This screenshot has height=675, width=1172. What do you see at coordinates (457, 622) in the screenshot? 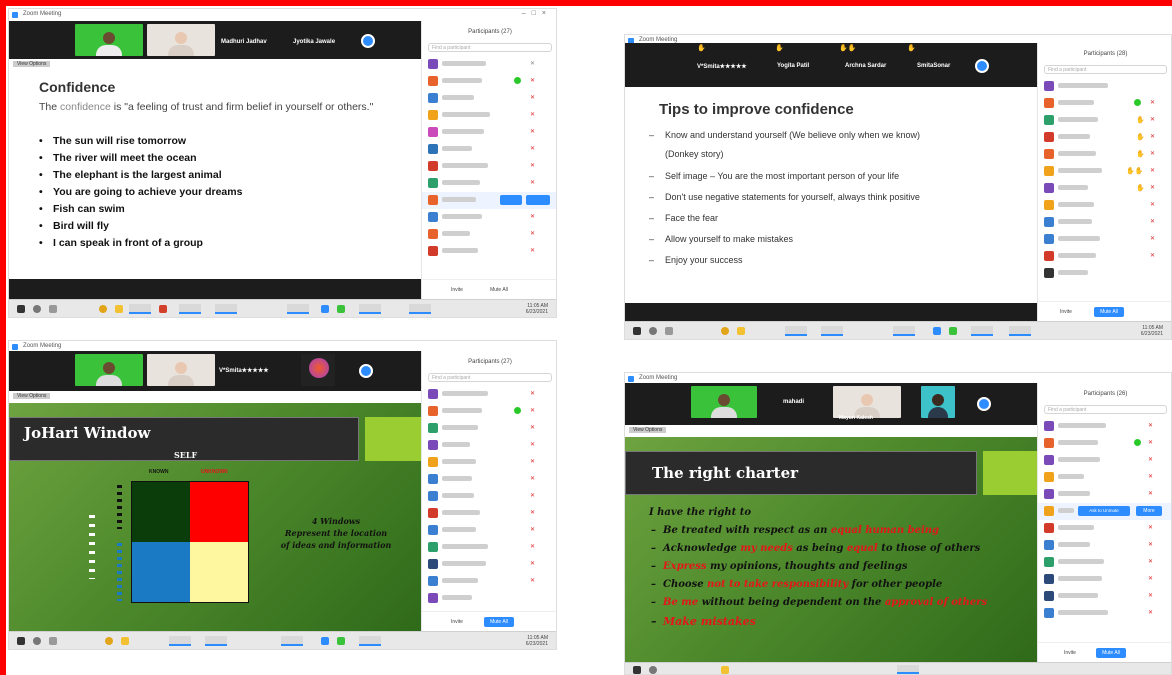
I see `invite-button: Invite` at bounding box center [457, 622].